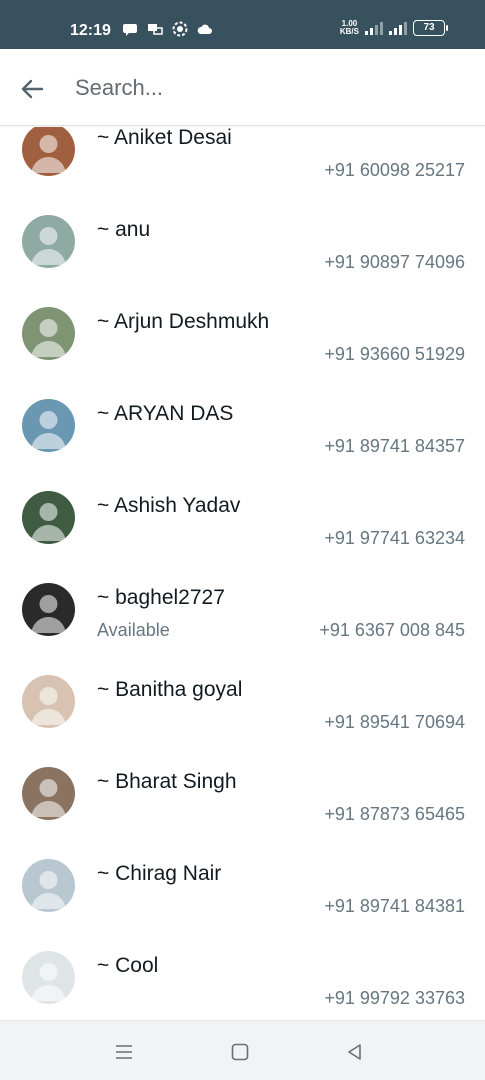  What do you see at coordinates (204, 29) in the screenshot?
I see `cloud-icon` at bounding box center [204, 29].